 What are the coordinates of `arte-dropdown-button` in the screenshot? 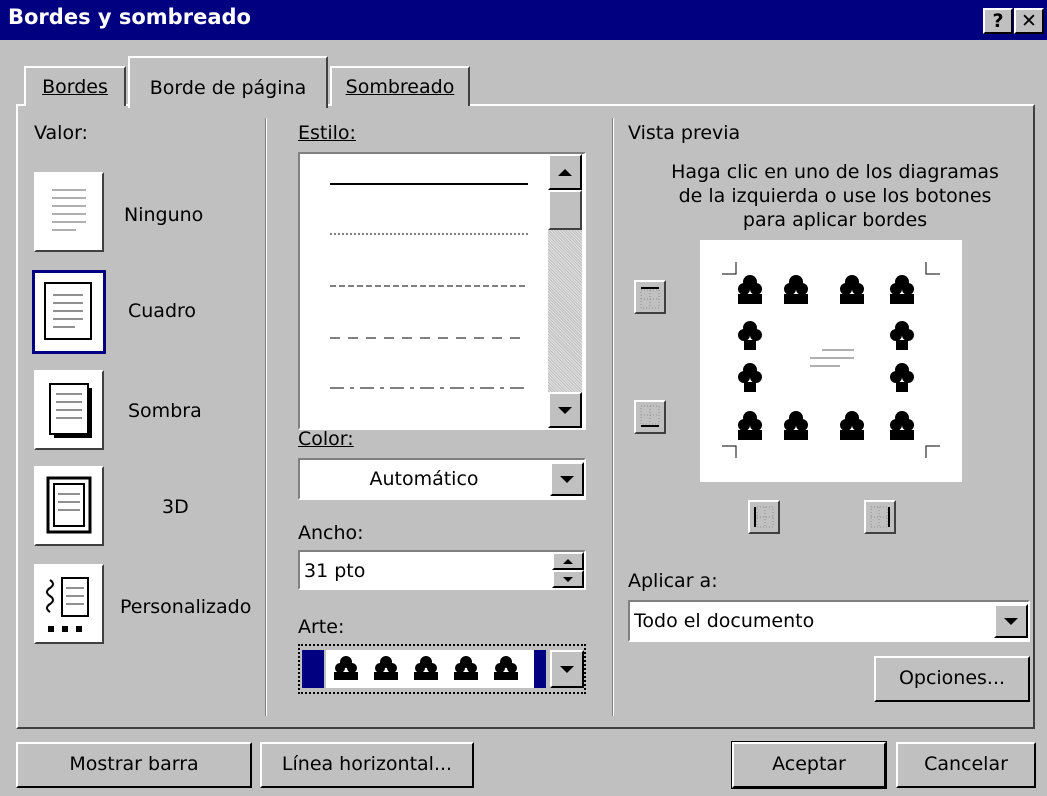 It's located at (567, 669).